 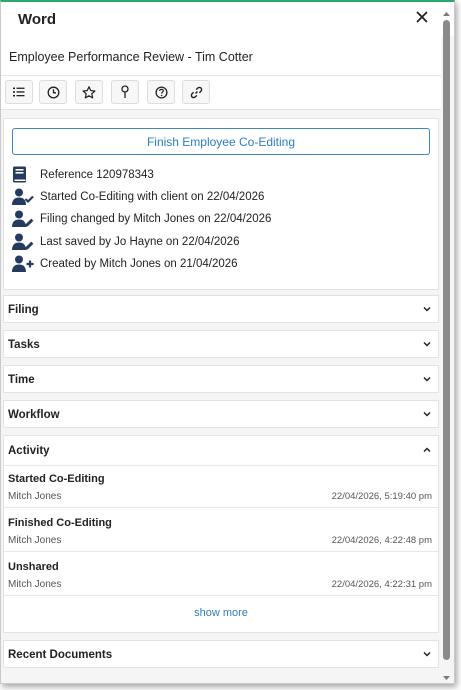 I want to click on document-header: Employee Performance Review - Tim Cotter, so click(x=221, y=56).